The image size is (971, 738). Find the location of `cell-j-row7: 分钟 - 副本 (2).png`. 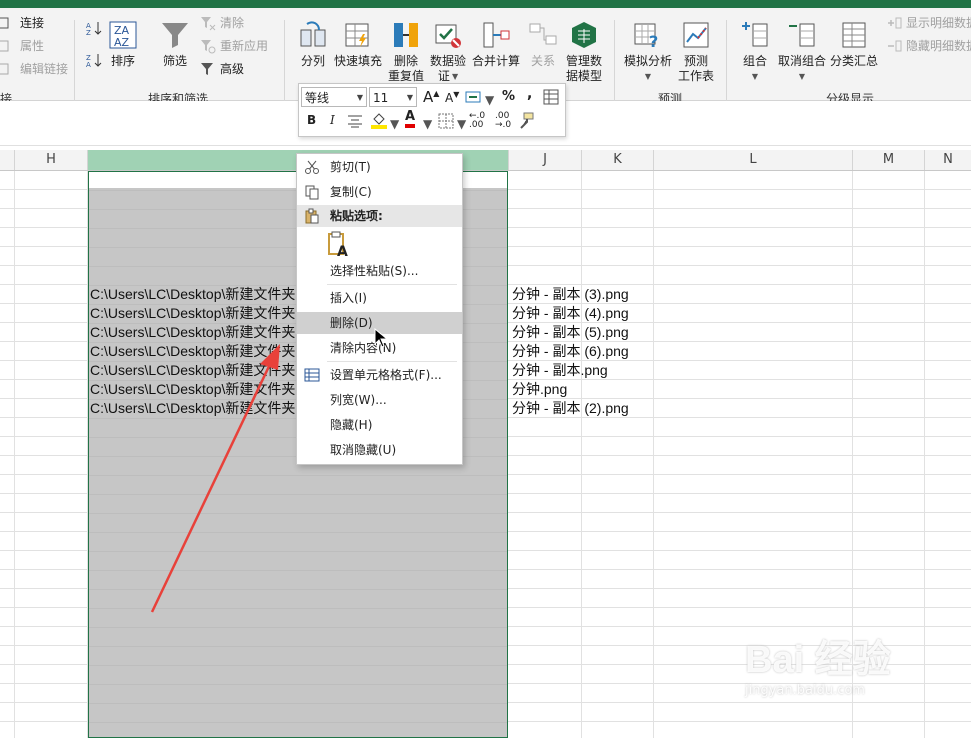

cell-j-row7: 分钟 - 副本 (2).png is located at coordinates (570, 408).